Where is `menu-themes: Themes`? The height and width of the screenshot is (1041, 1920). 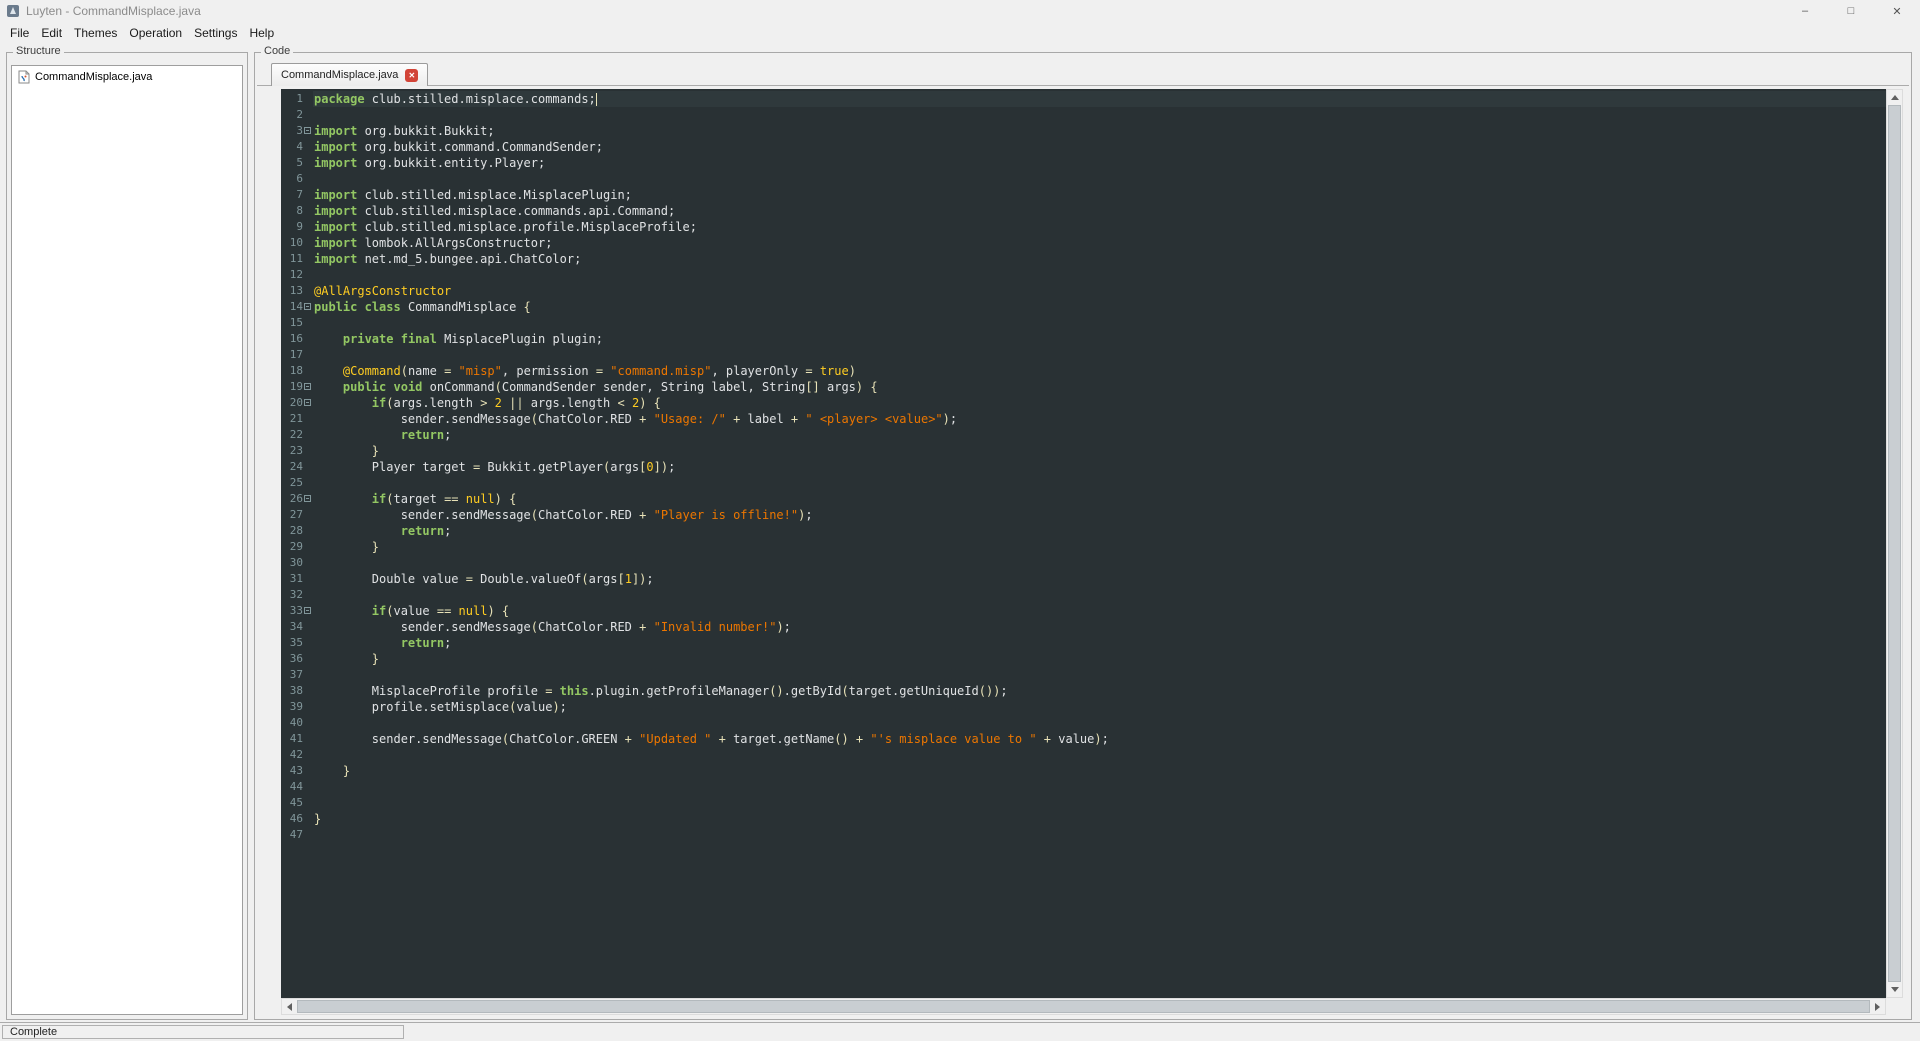
menu-themes: Themes is located at coordinates (95, 33).